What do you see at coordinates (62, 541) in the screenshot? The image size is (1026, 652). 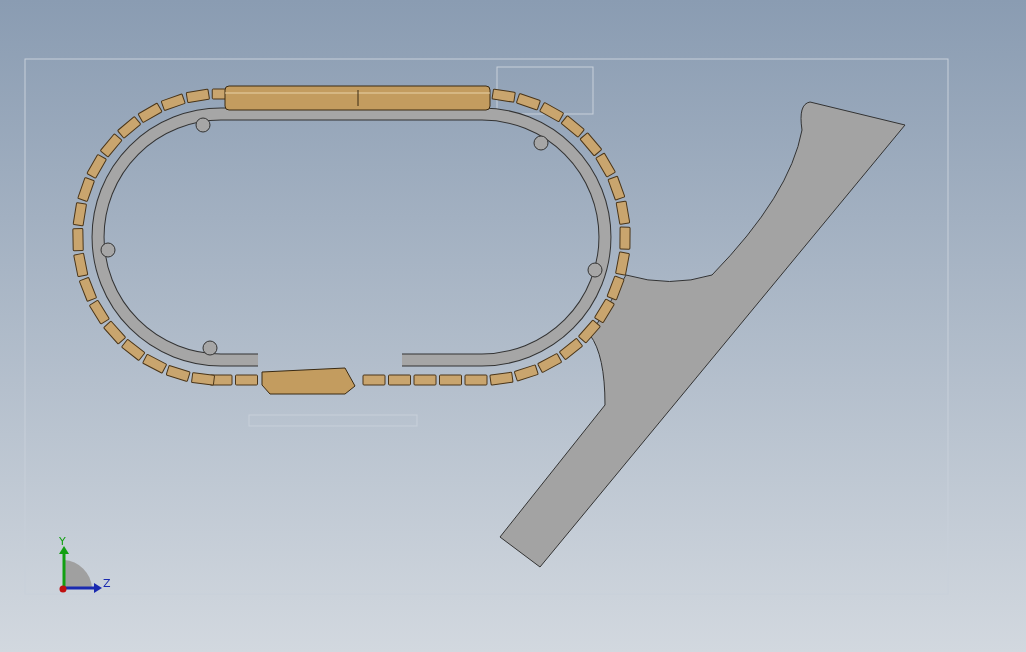 I see `y-axis-label: Y` at bounding box center [62, 541].